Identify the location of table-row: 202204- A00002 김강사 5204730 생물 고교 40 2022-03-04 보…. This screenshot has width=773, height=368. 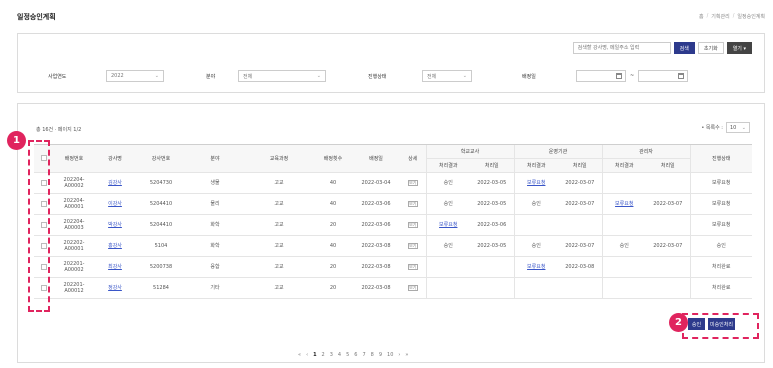
(393, 183).